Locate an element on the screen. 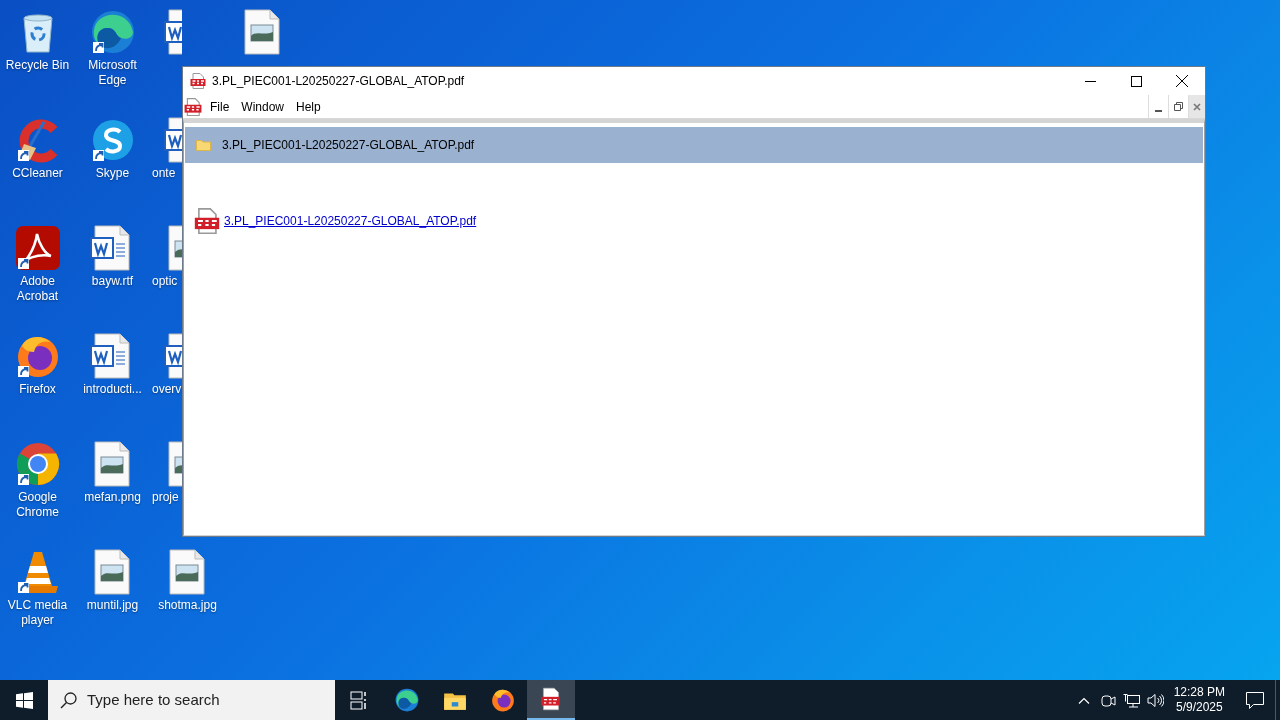 The width and height of the screenshot is (1280, 720). menu-item: Window is located at coordinates (263, 106).